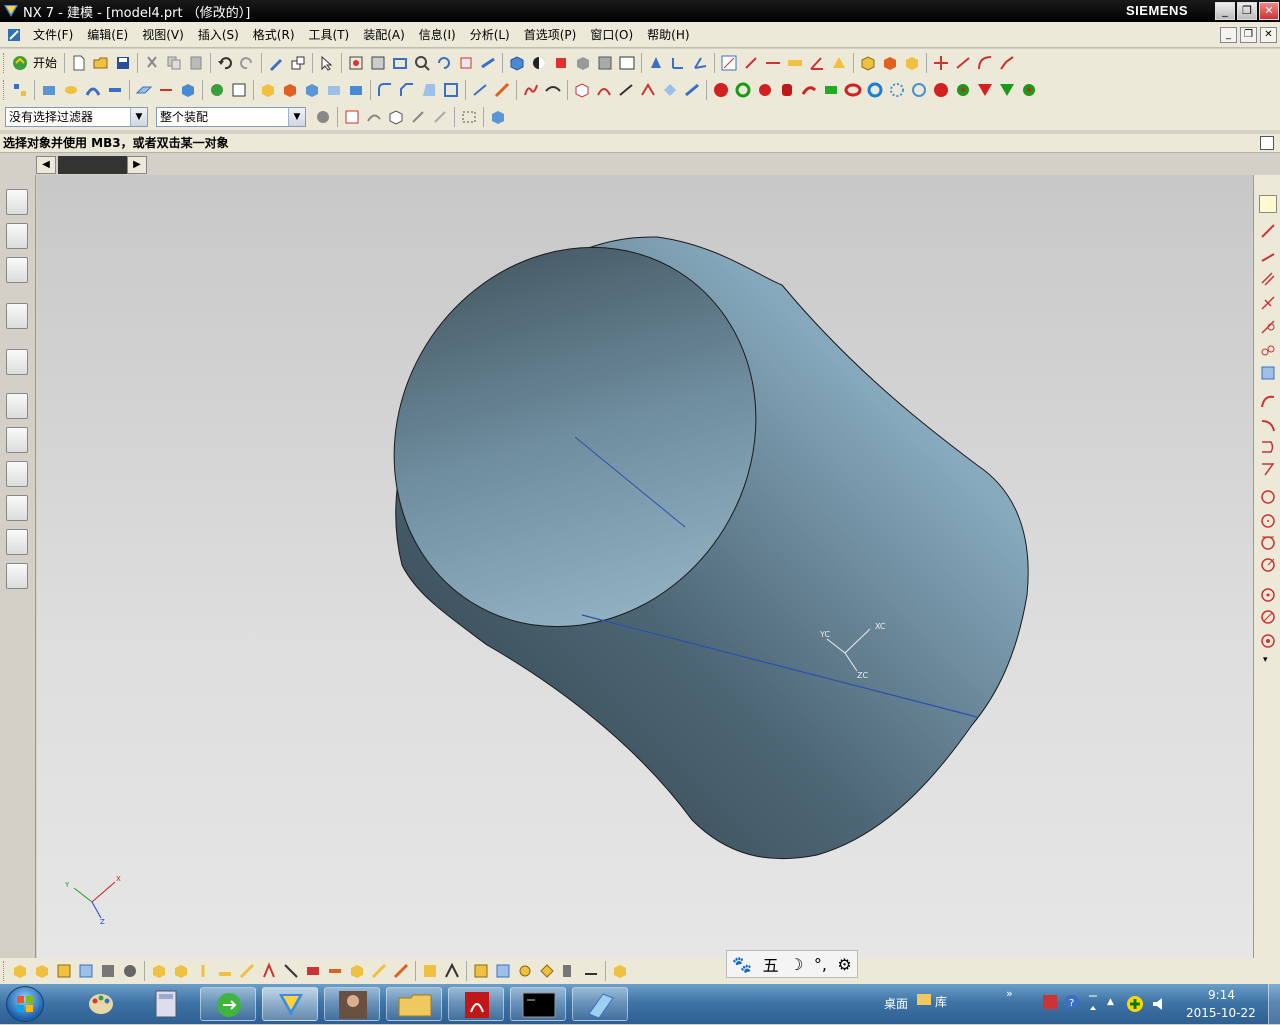 This screenshot has height=1025, width=1280. Describe the element at coordinates (525, 971) in the screenshot. I see `pin-component-icon` at that location.